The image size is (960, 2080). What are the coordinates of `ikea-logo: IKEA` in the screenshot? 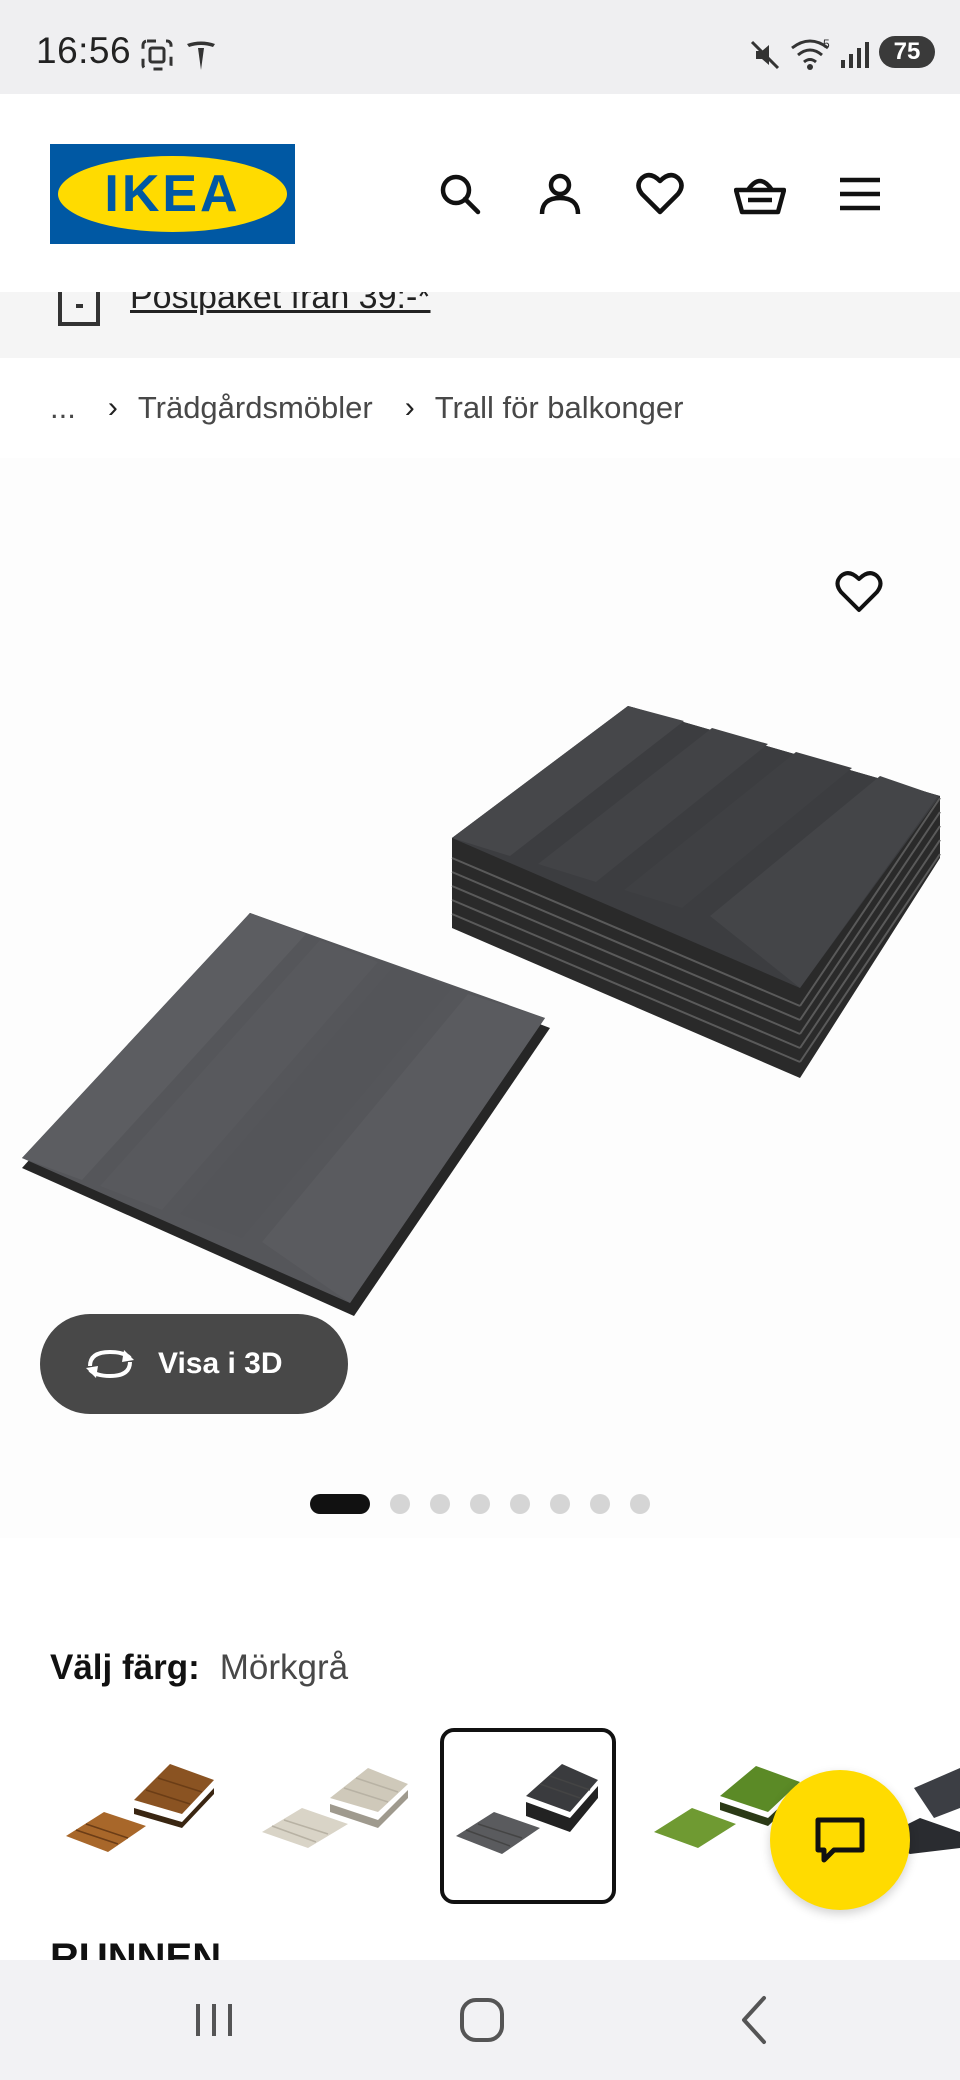 It's located at (172, 194).